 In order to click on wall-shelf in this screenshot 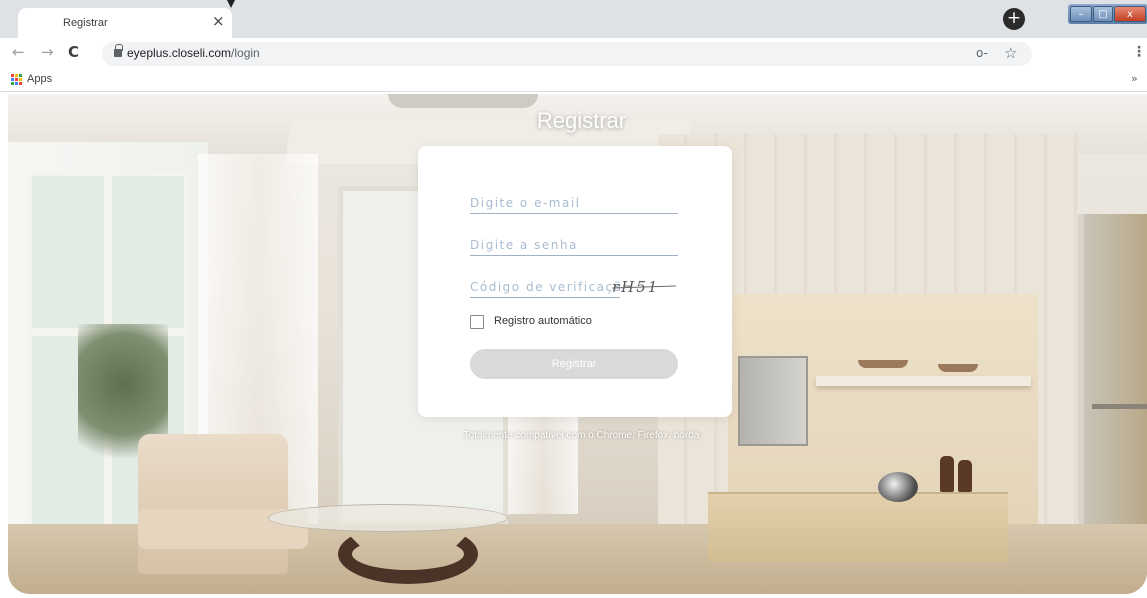, I will do `click(923, 381)`.